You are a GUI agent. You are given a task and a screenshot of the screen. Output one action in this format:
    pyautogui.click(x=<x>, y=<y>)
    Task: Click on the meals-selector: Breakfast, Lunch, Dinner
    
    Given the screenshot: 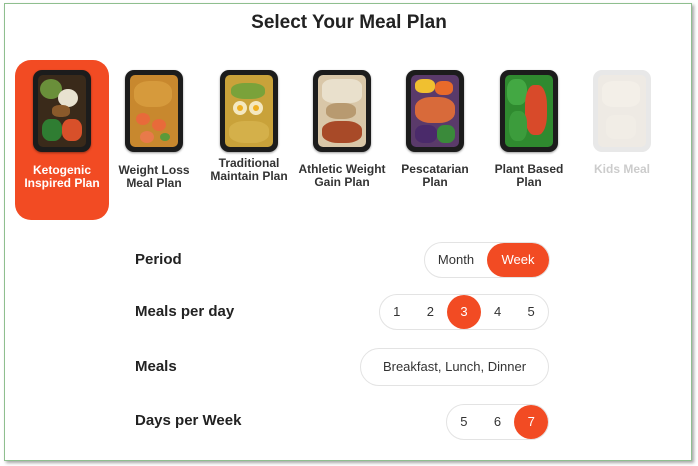 What is the action you would take?
    pyautogui.click(x=454, y=367)
    